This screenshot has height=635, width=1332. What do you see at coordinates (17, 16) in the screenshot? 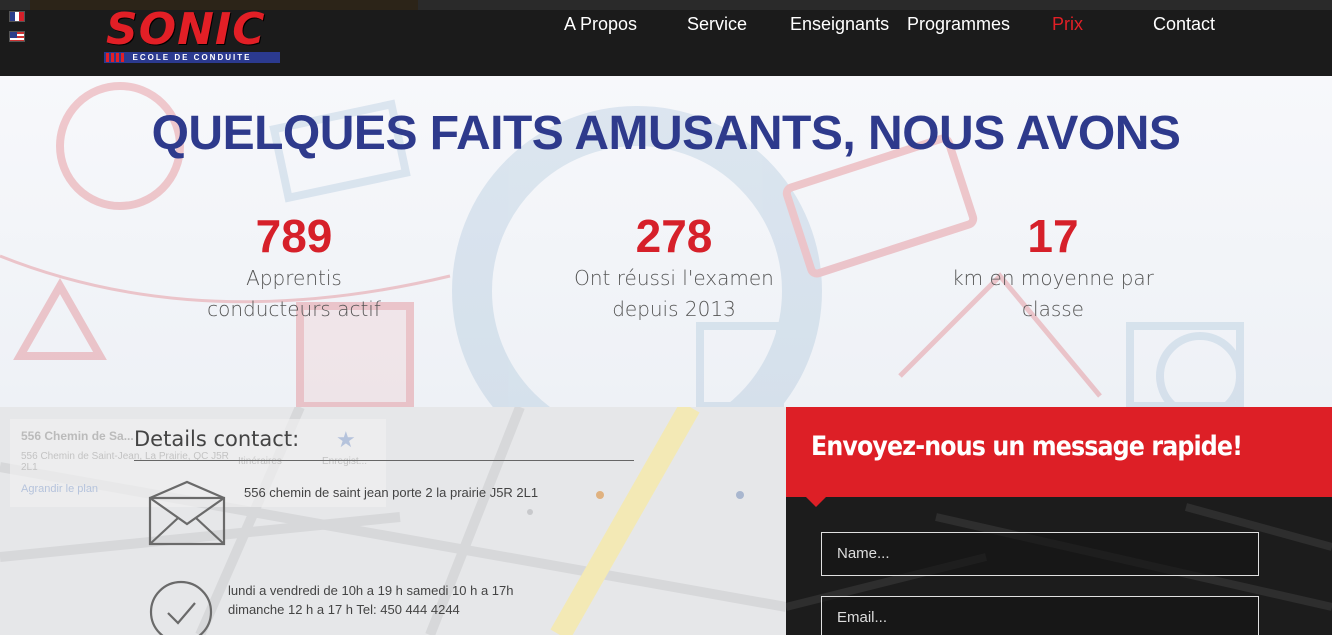
I see `french-flag-icon` at bounding box center [17, 16].